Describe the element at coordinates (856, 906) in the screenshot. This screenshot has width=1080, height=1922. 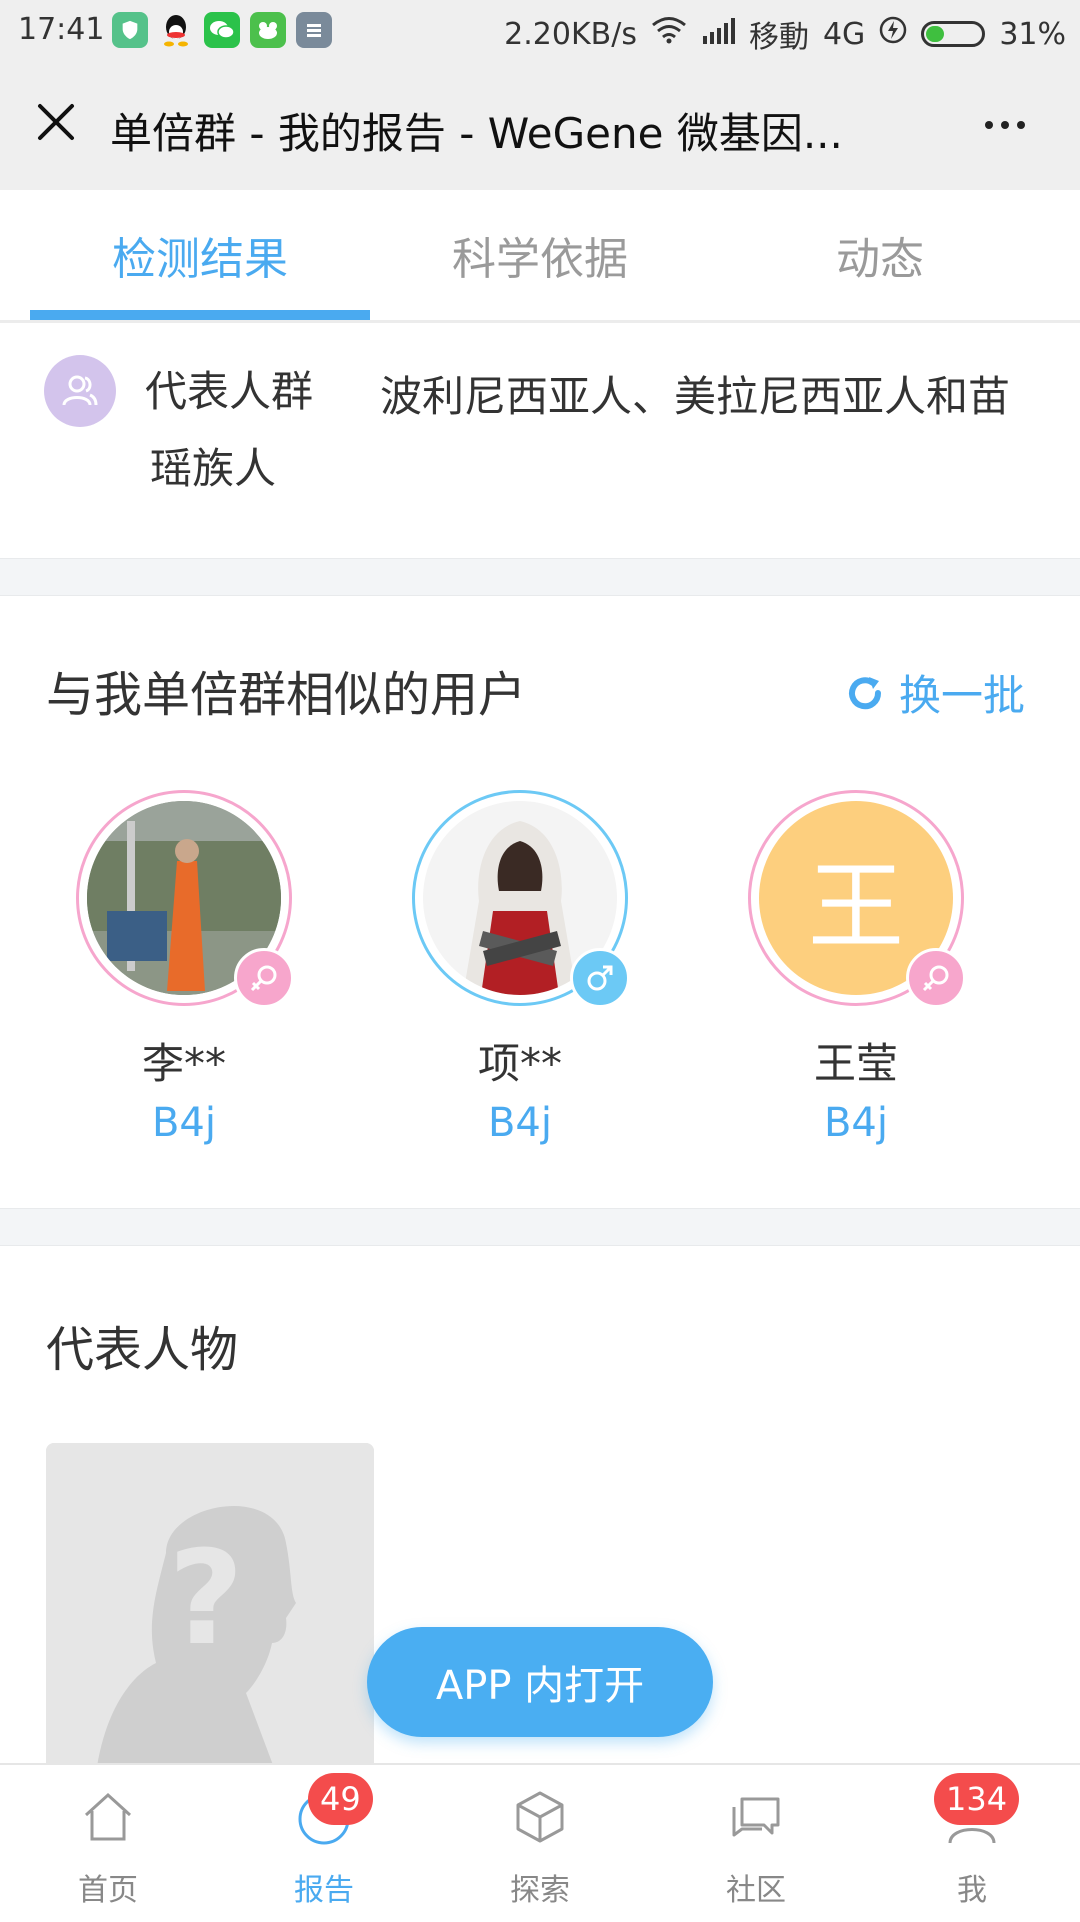
I see `avatar-initial: 王` at that location.